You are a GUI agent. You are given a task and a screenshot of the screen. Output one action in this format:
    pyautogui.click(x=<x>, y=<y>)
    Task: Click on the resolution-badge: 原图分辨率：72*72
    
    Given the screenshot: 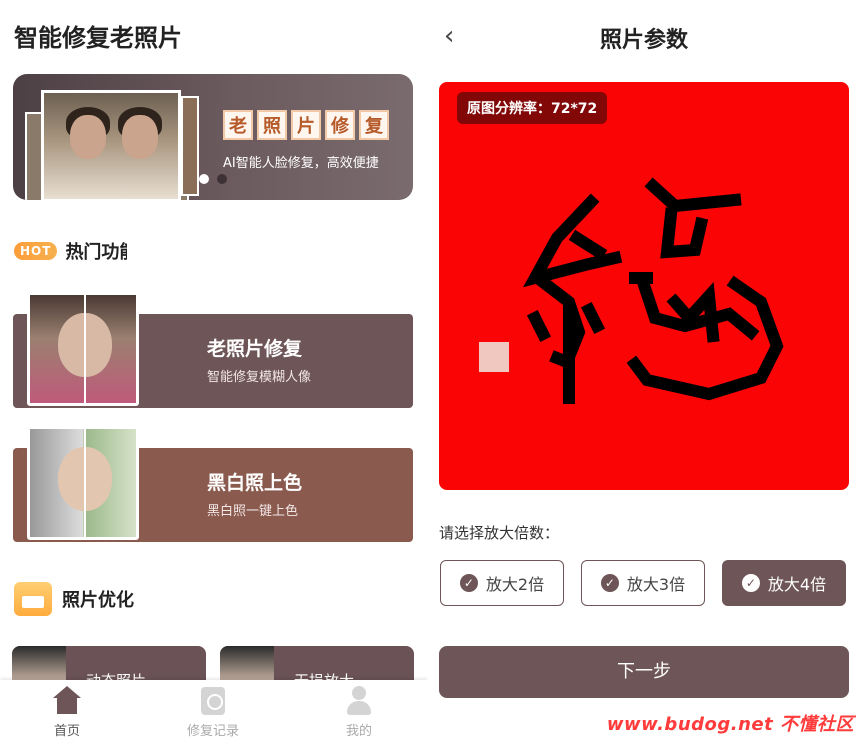 What is the action you would take?
    pyautogui.click(x=532, y=108)
    